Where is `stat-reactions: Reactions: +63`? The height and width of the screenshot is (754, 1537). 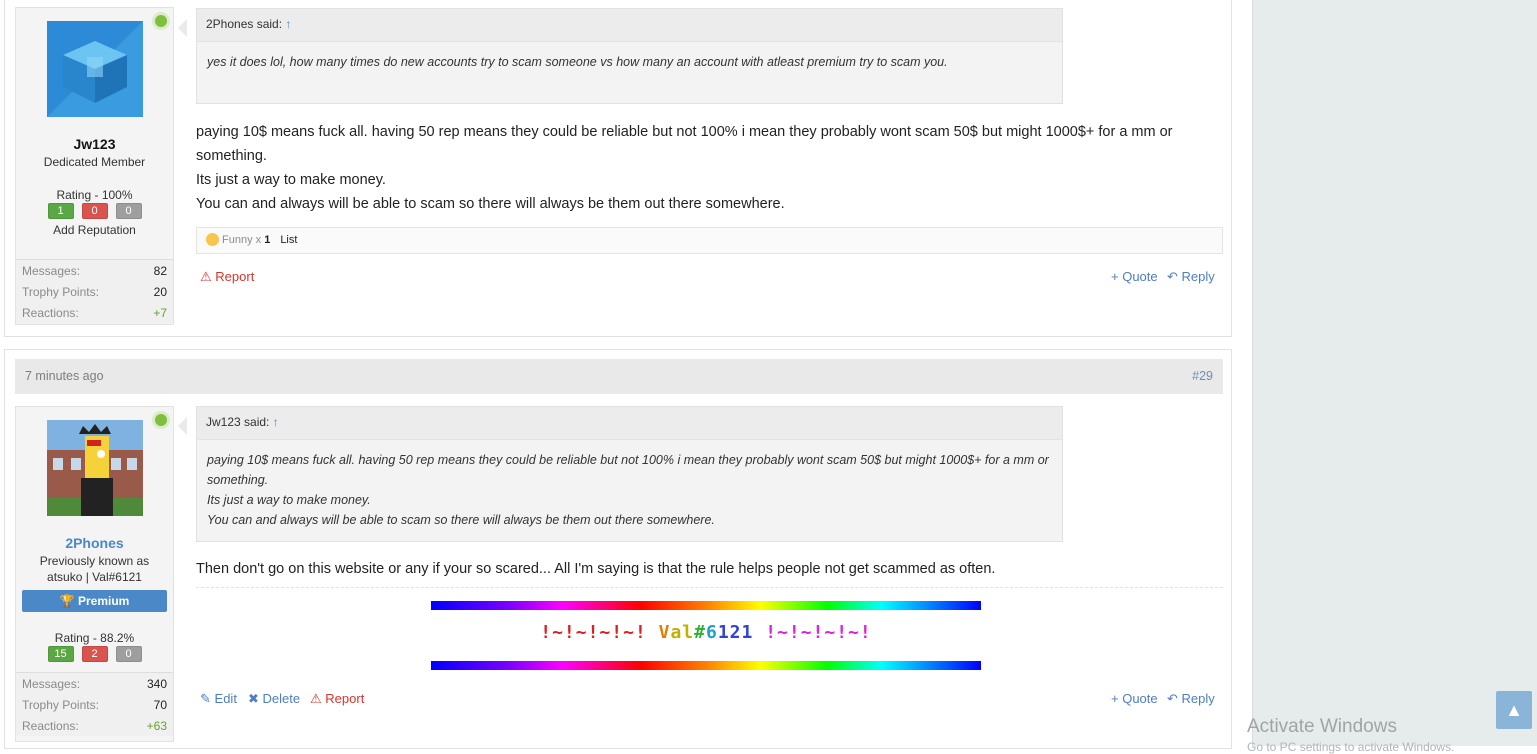 stat-reactions: Reactions: +63 is located at coordinates (94, 725).